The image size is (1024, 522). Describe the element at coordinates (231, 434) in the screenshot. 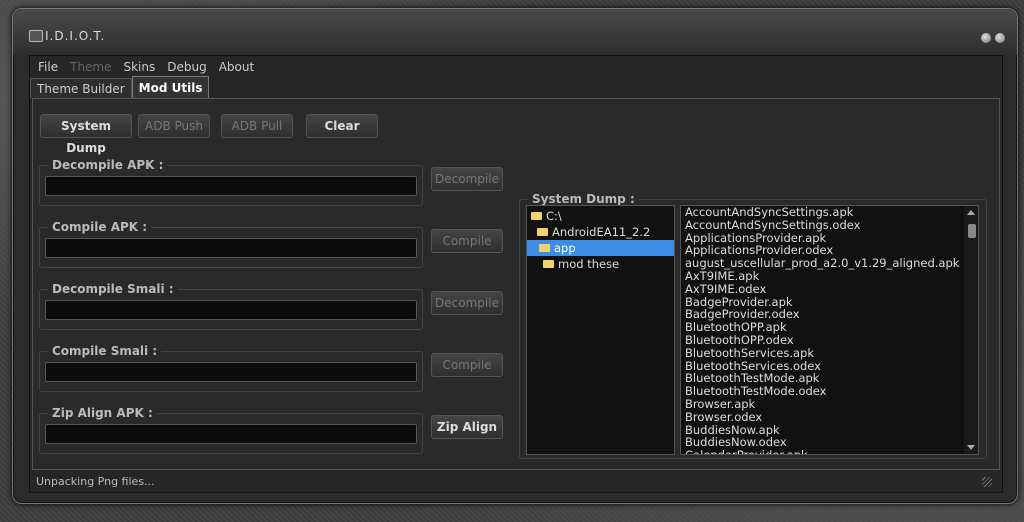

I see `zip-align-input` at that location.